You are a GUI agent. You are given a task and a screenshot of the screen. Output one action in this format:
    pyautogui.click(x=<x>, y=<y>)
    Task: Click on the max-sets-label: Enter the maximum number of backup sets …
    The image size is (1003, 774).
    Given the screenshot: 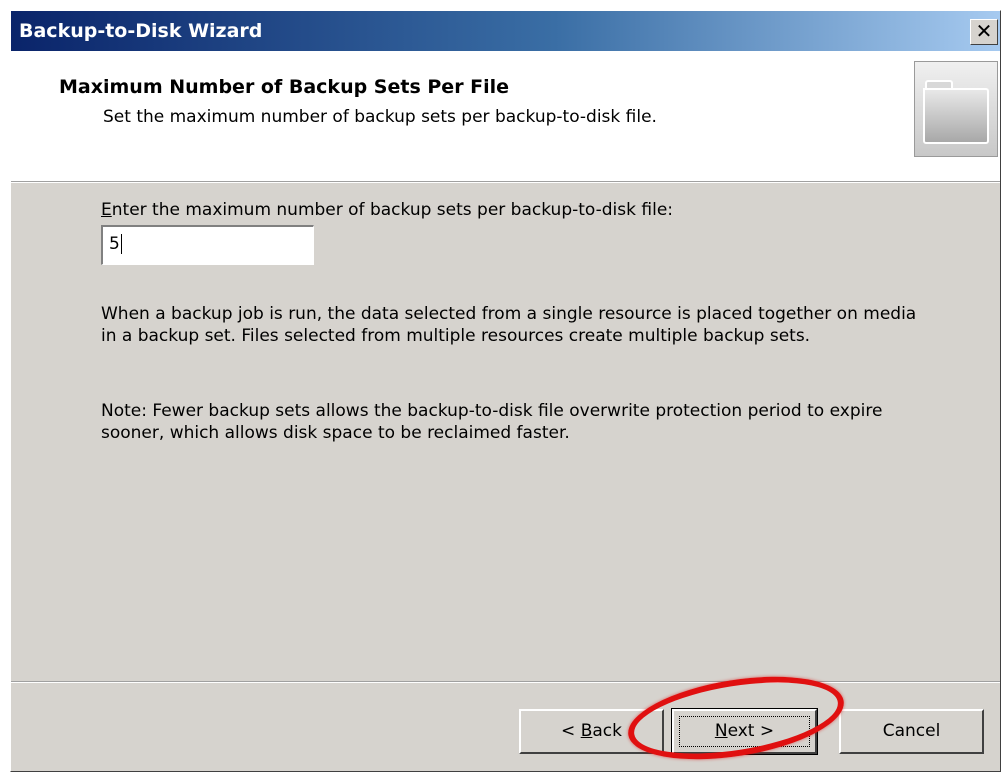 What is the action you would take?
    pyautogui.click(x=387, y=210)
    